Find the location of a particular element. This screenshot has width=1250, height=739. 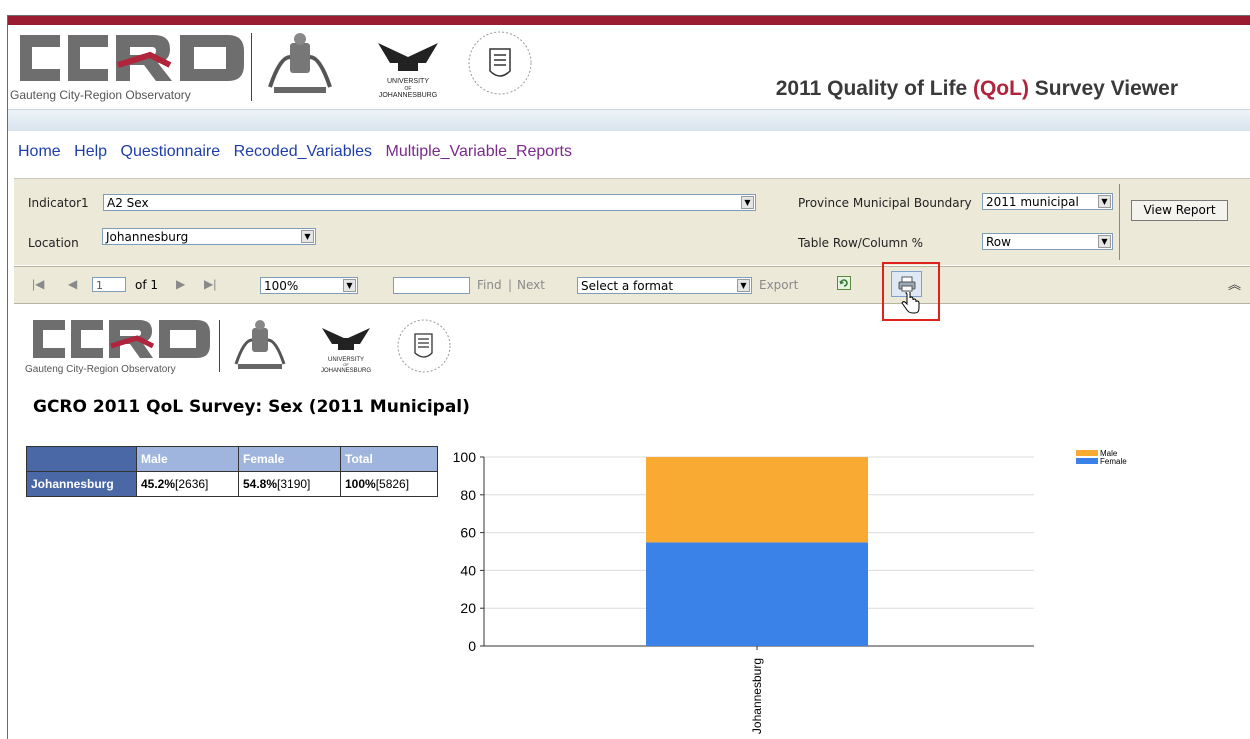

indicator-label: Indicator1 is located at coordinates (58, 203).